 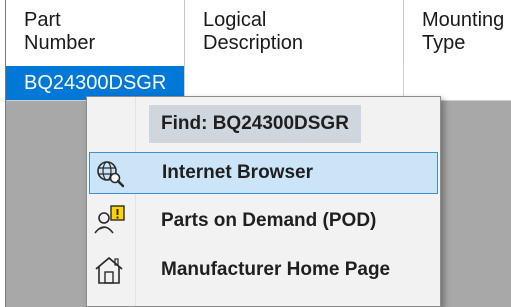 What do you see at coordinates (237, 172) in the screenshot?
I see `menu-item-label: Internet Browser` at bounding box center [237, 172].